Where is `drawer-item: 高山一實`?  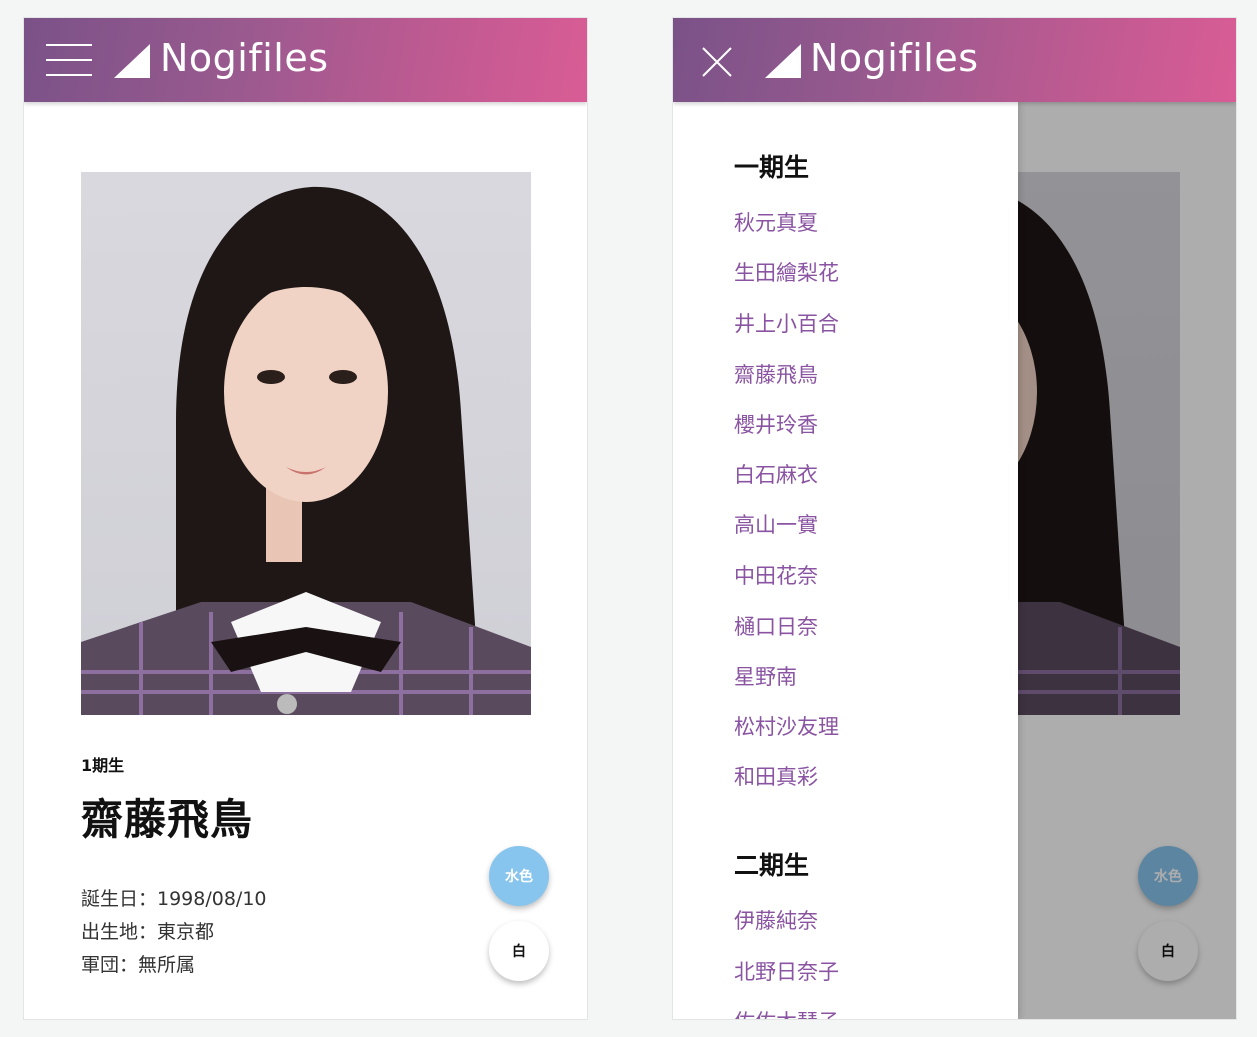 drawer-item: 高山一實 is located at coordinates (776, 524).